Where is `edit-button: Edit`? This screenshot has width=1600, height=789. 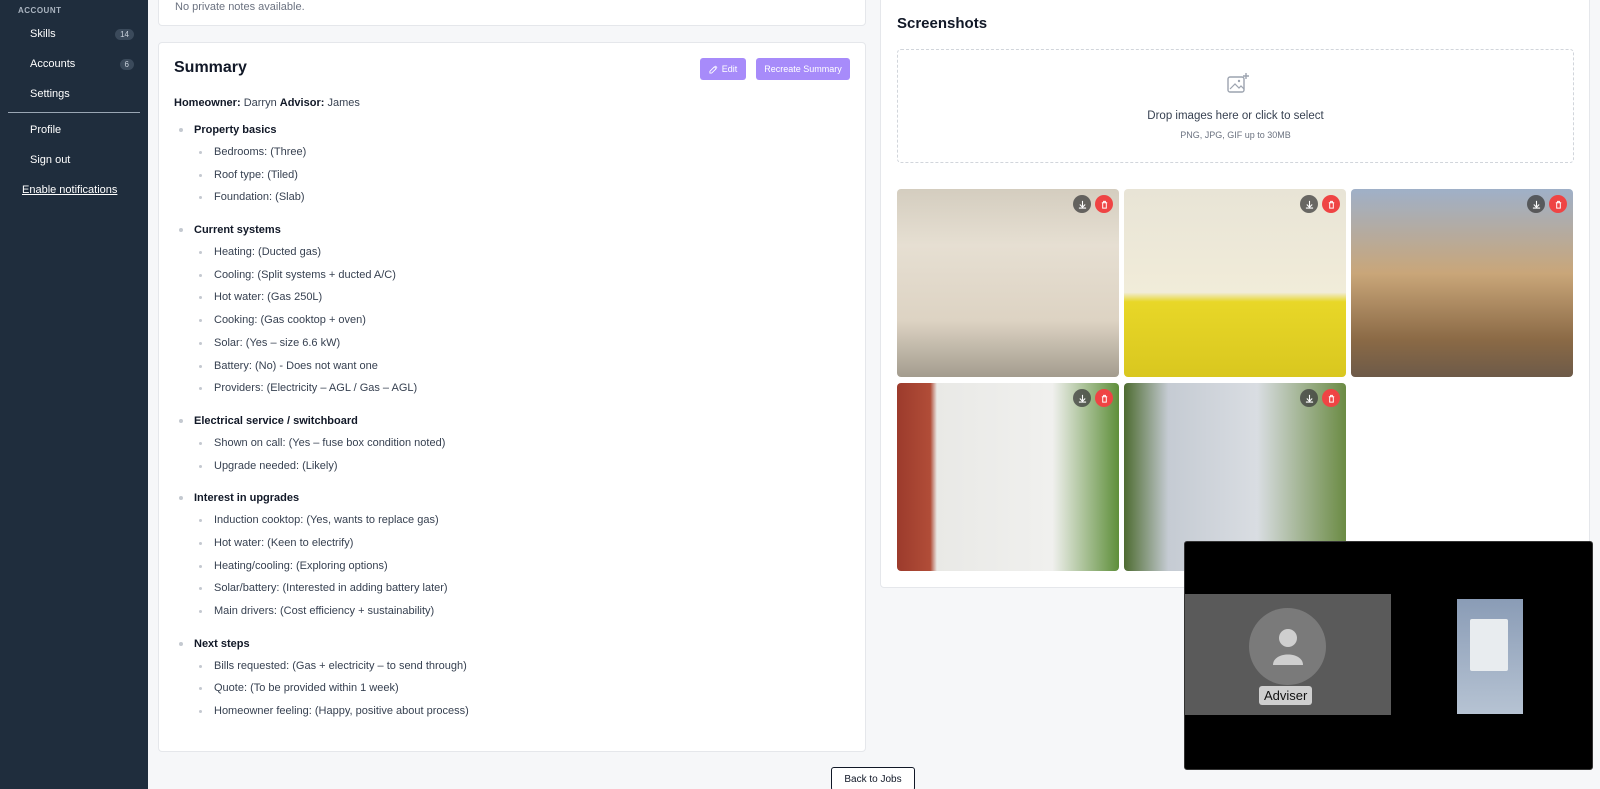
edit-button: Edit is located at coordinates (723, 69).